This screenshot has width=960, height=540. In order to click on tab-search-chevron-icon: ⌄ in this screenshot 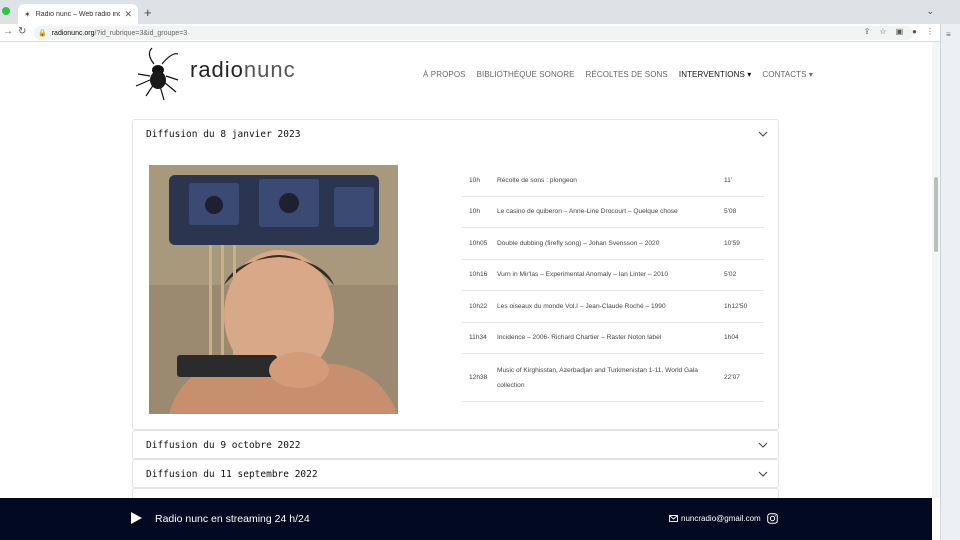, I will do `click(930, 11)`.